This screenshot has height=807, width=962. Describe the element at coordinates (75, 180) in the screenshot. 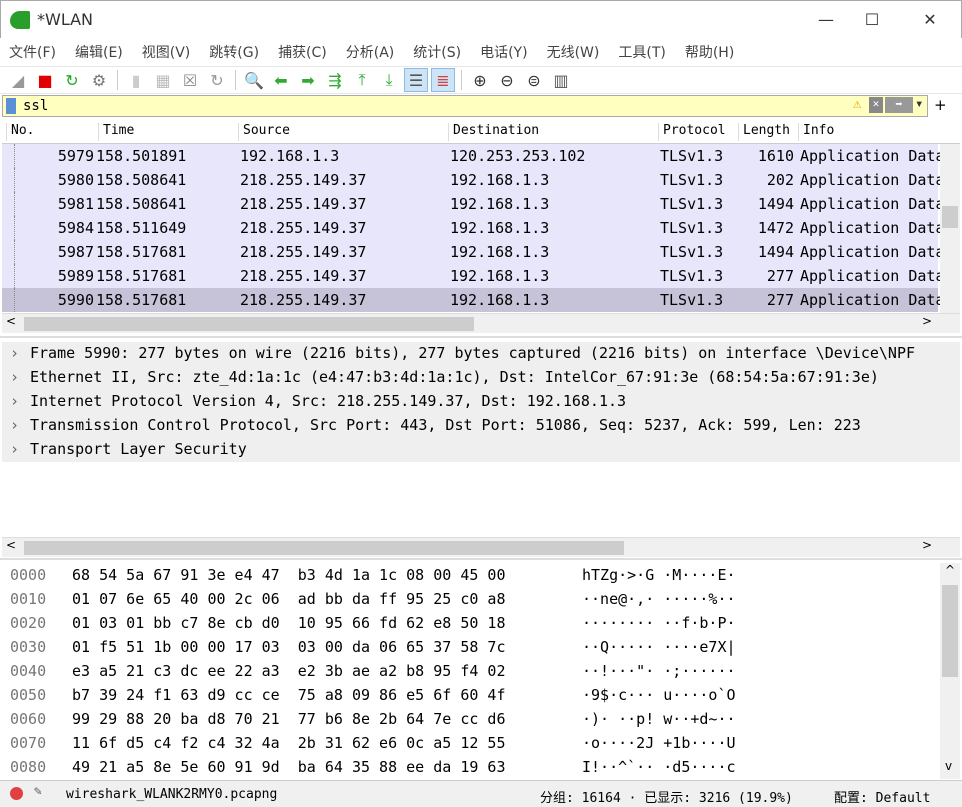

I see `packet-cell-no: 5980` at that location.